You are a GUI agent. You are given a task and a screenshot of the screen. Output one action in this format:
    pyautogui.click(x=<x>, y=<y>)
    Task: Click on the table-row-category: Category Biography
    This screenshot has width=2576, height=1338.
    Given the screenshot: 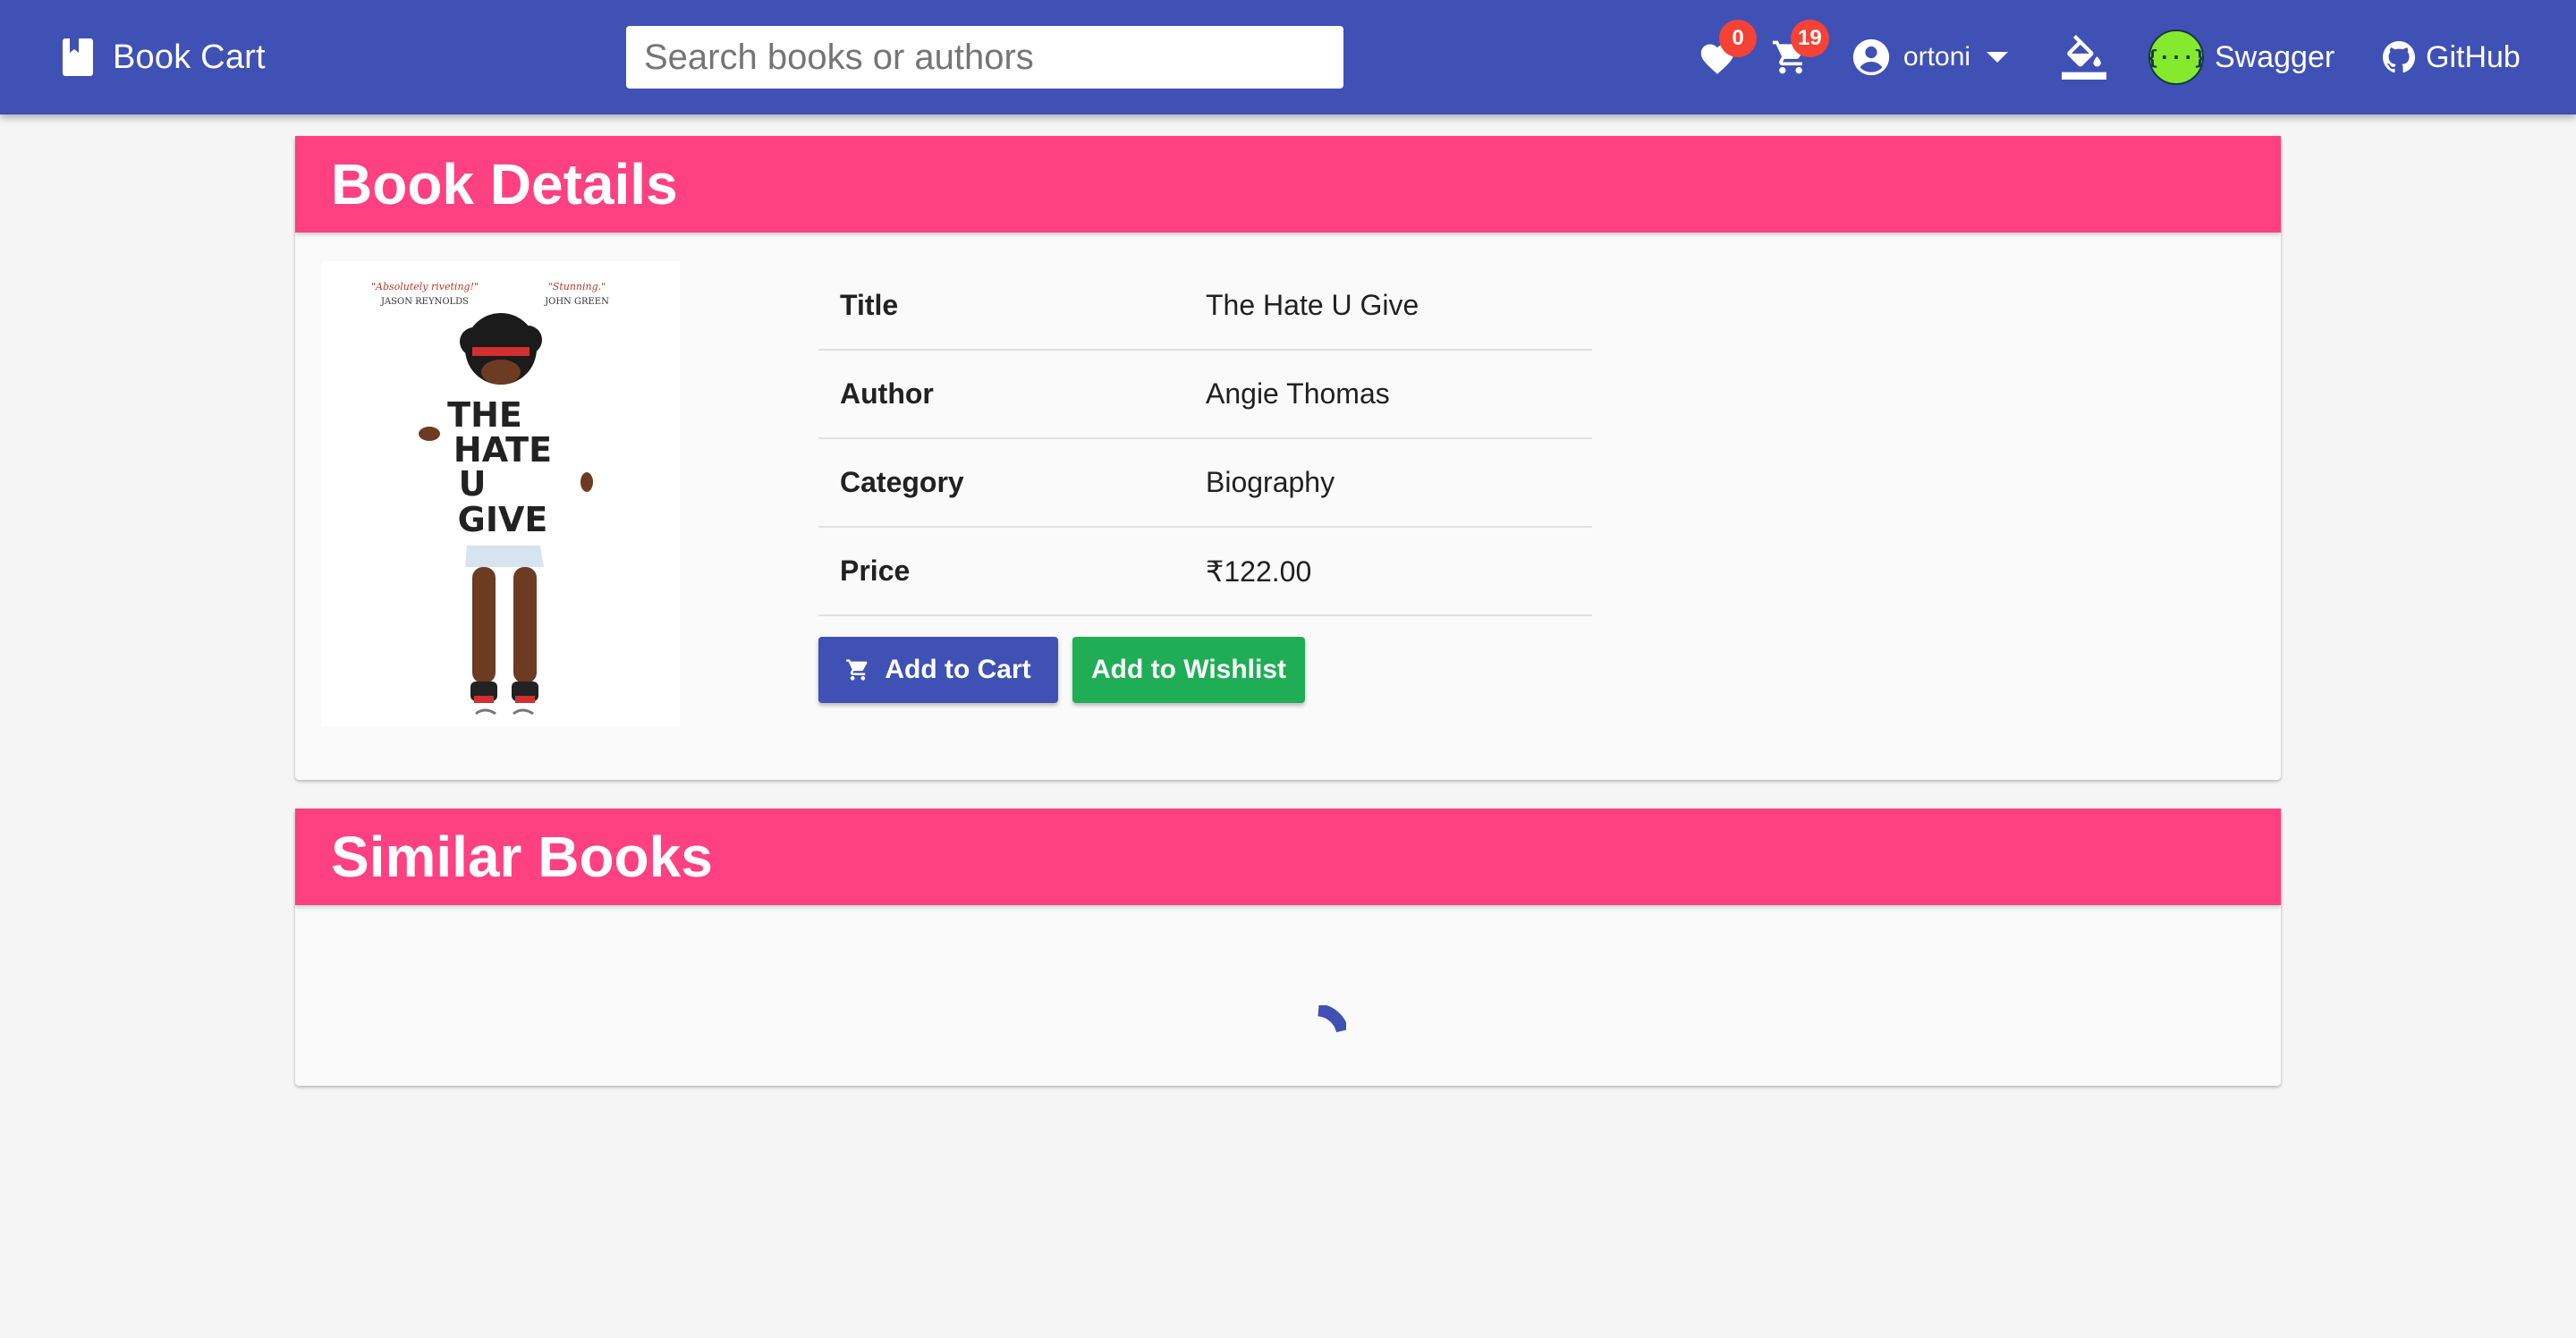 What is the action you would take?
    pyautogui.click(x=1205, y=483)
    